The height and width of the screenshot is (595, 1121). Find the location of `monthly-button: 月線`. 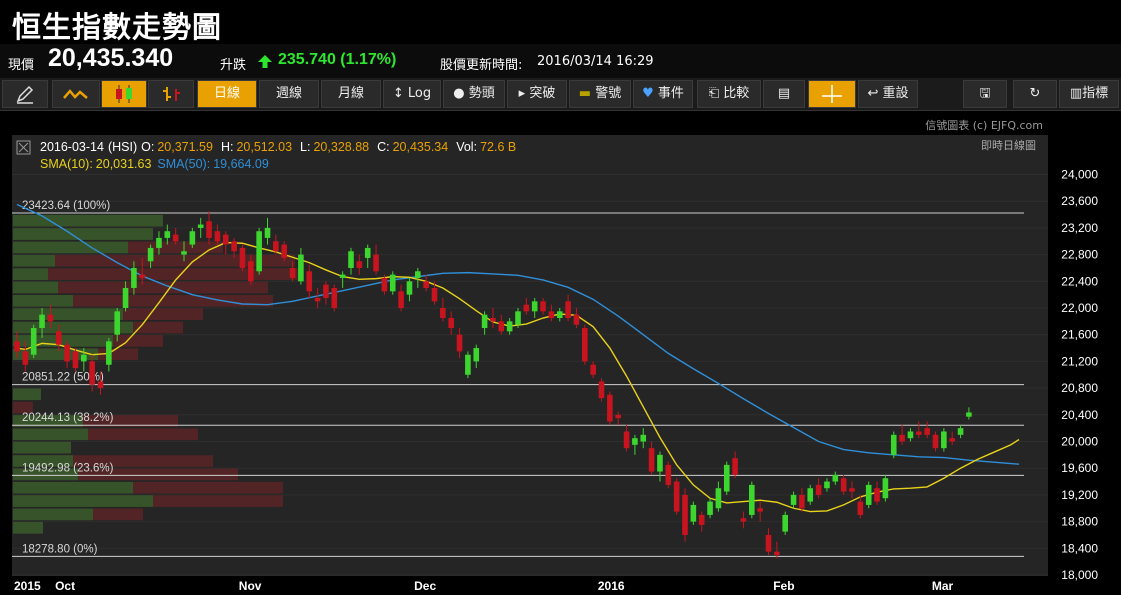

monthly-button: 月線 is located at coordinates (351, 94).